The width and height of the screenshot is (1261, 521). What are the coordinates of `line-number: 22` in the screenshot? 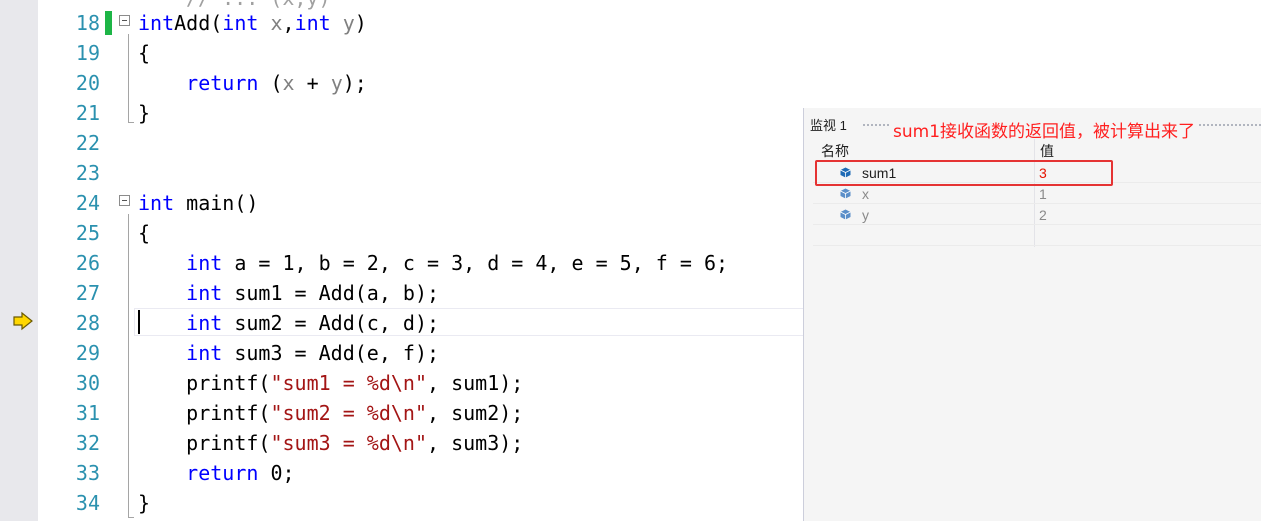 It's located at (87, 143).